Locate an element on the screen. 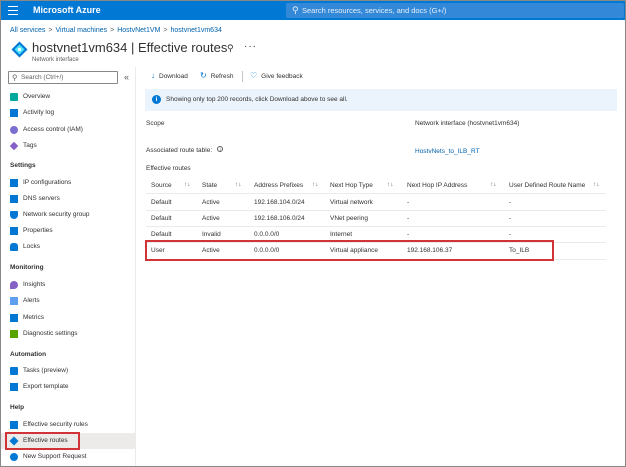  brand-name: Microsoft Azure is located at coordinates (67, 10).